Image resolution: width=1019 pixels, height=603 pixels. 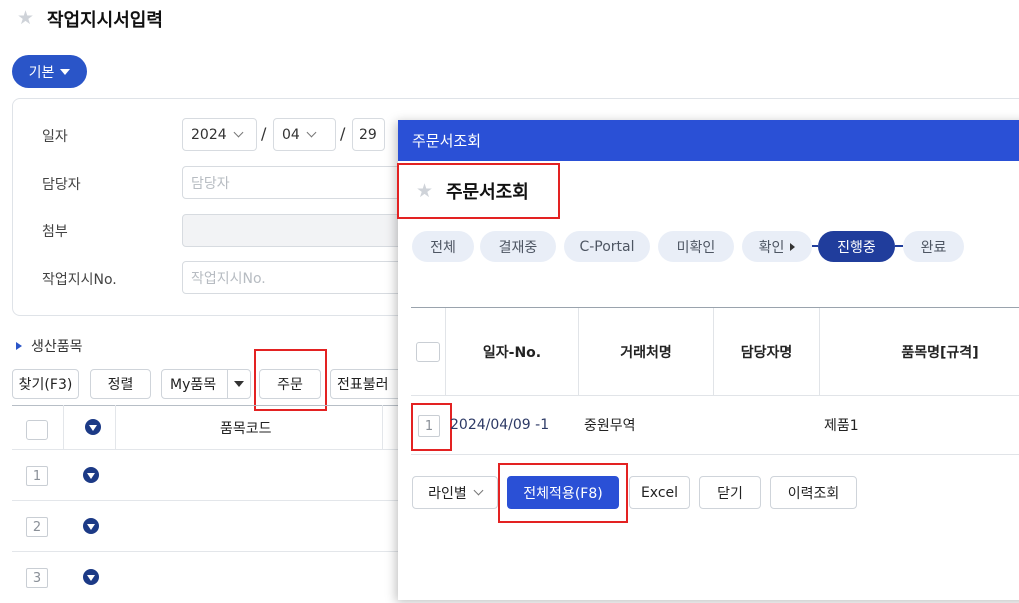 What do you see at coordinates (431, 427) in the screenshot?
I see `highlight-box-row` at bounding box center [431, 427].